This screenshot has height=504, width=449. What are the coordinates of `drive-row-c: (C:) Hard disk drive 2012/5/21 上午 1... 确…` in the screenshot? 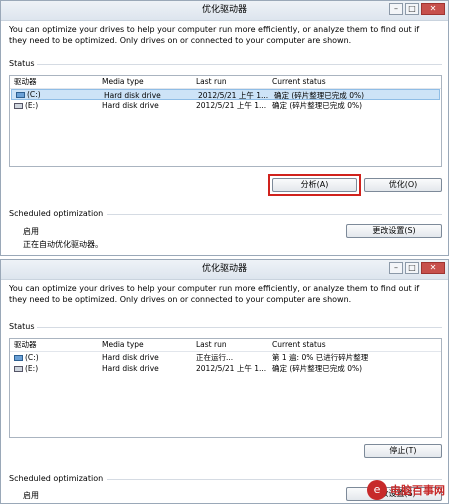 It's located at (225, 94).